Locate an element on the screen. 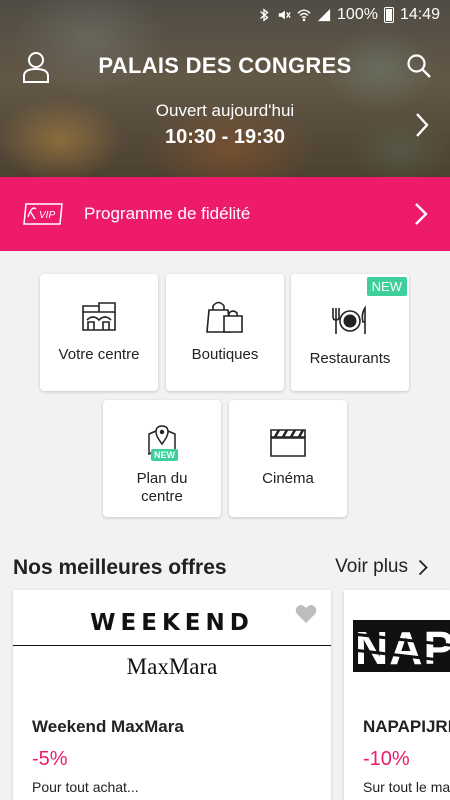 The height and width of the screenshot is (800, 450). offers-section-title: Nos meilleures offres is located at coordinates (120, 567).